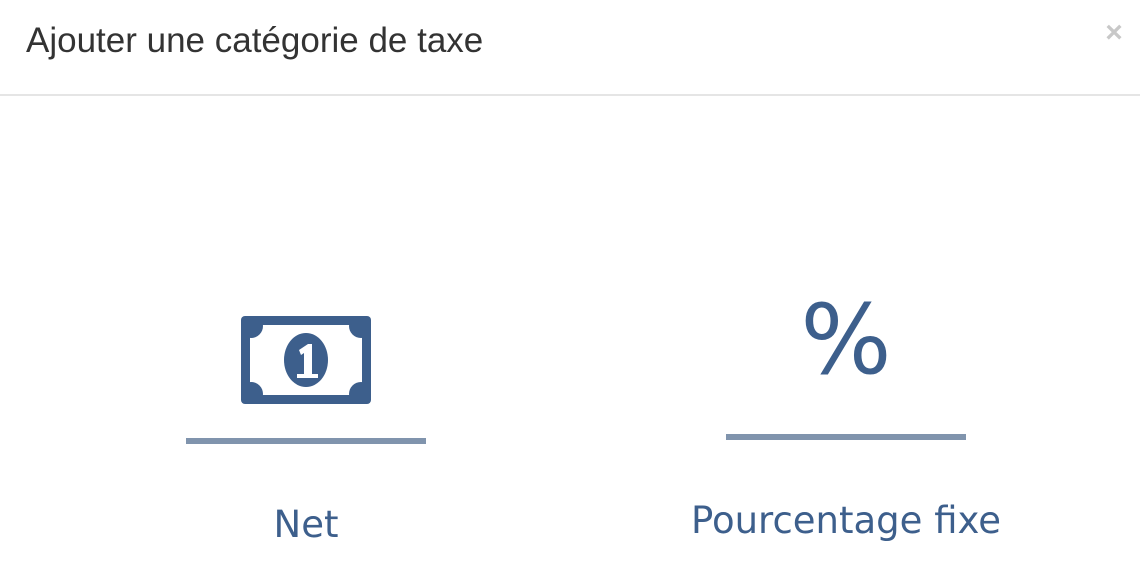 The image size is (1140, 576). I want to click on percent-glyph: %, so click(846, 340).